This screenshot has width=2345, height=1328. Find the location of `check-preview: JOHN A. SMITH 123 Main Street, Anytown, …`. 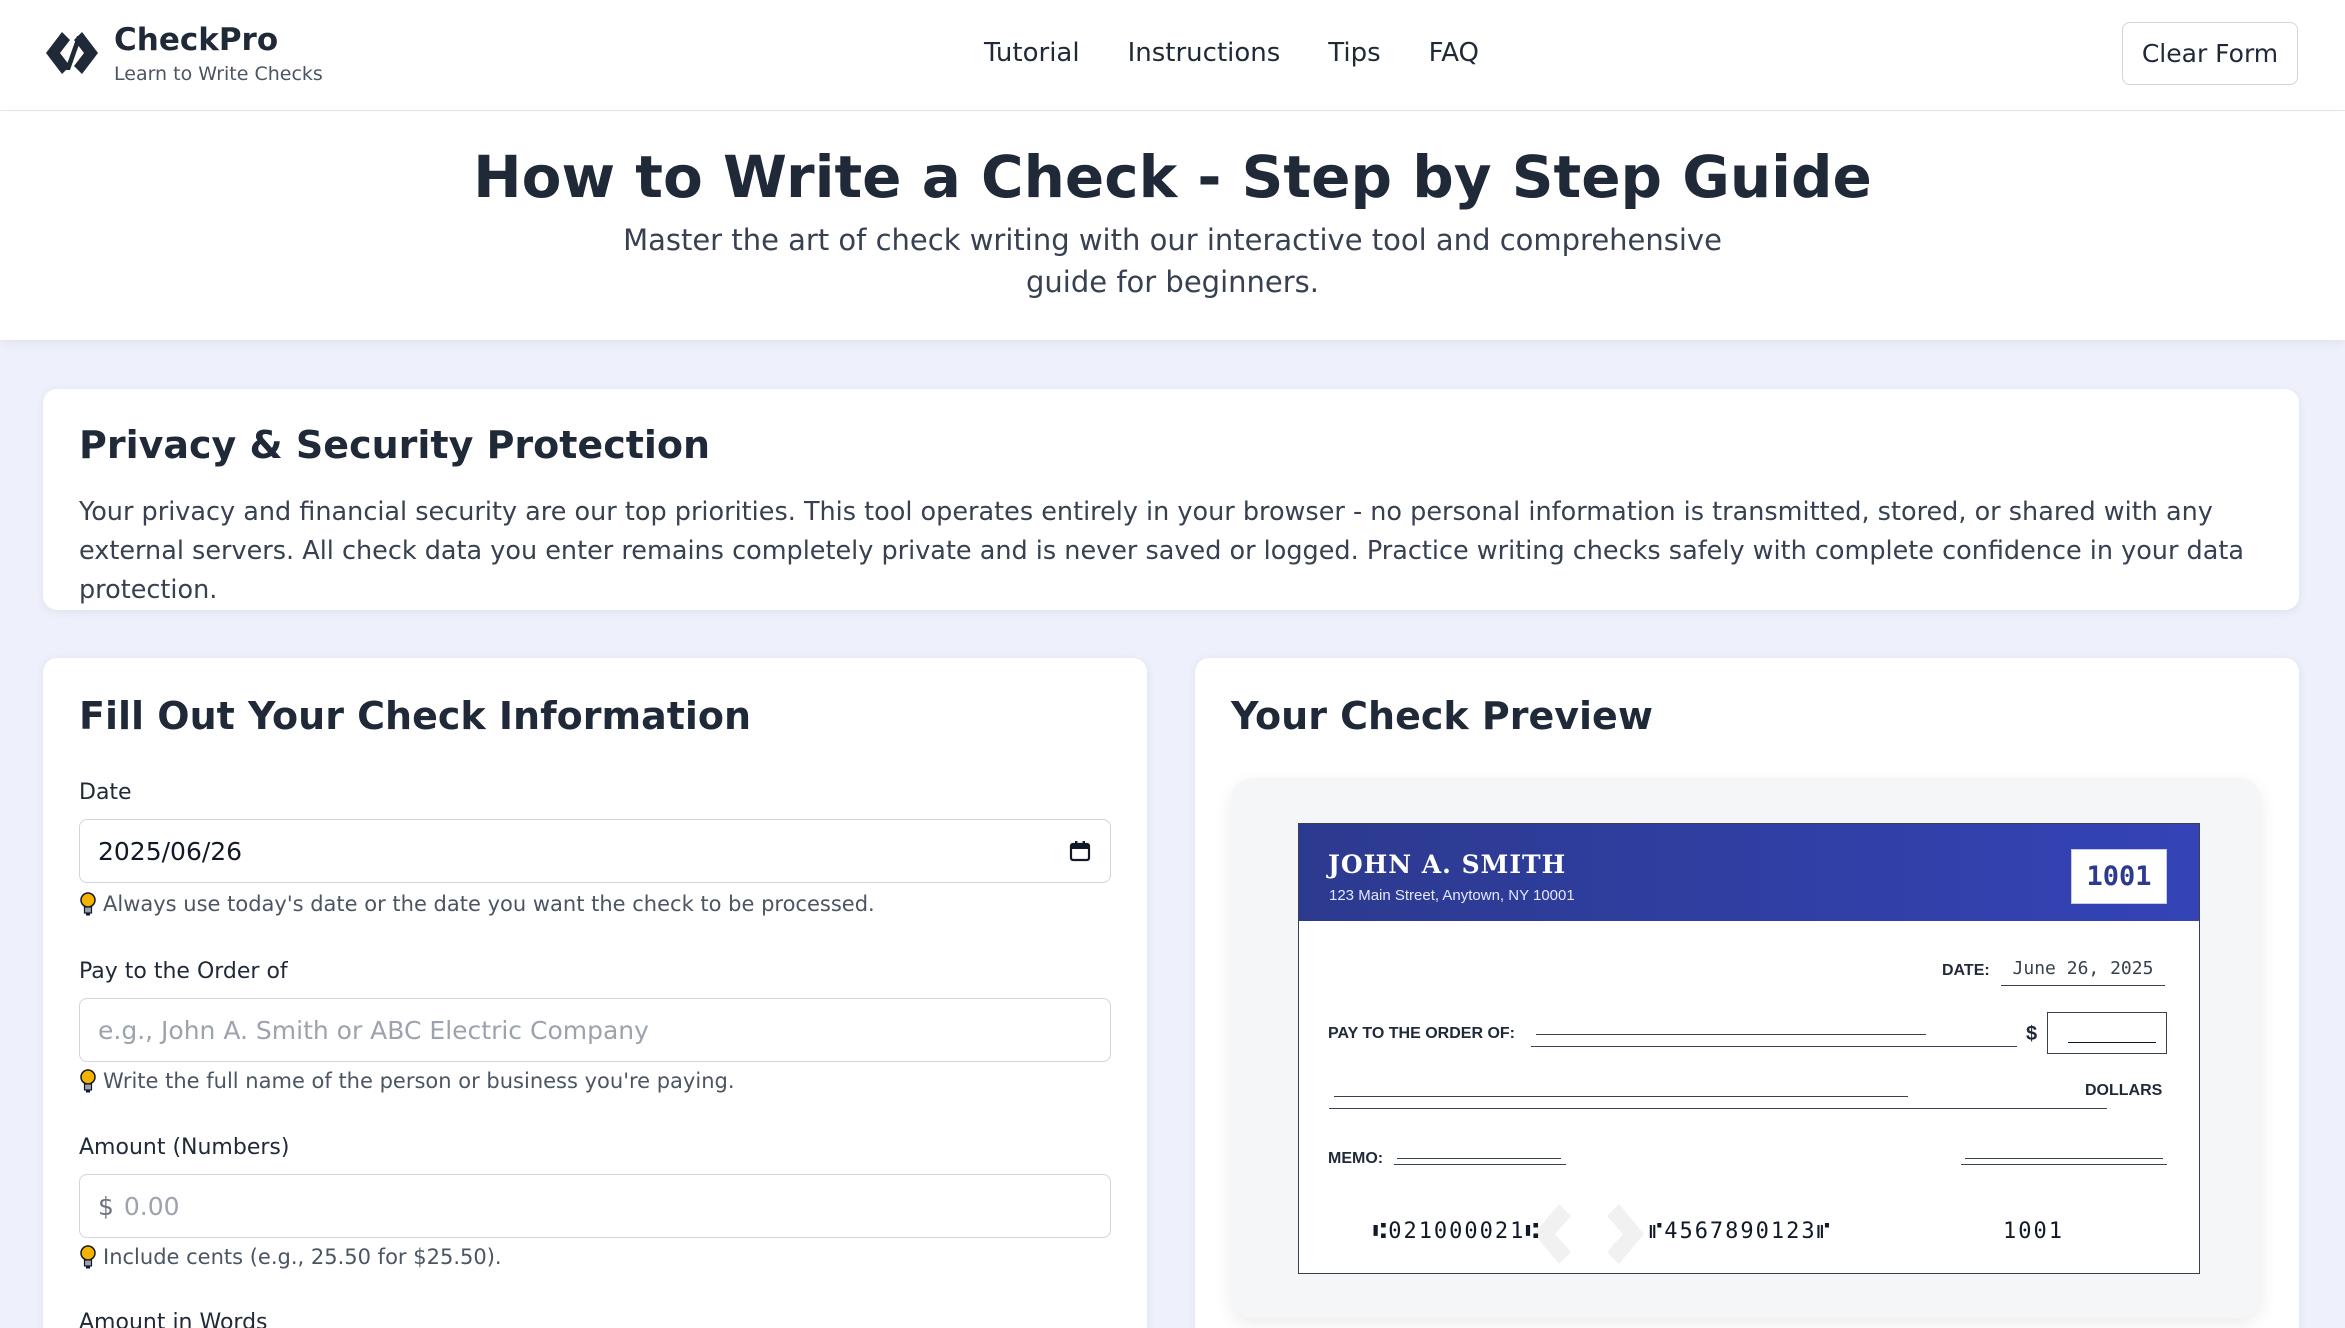

check-preview: JOHN A. SMITH 123 Main Street, Anytown, … is located at coordinates (1749, 1048).